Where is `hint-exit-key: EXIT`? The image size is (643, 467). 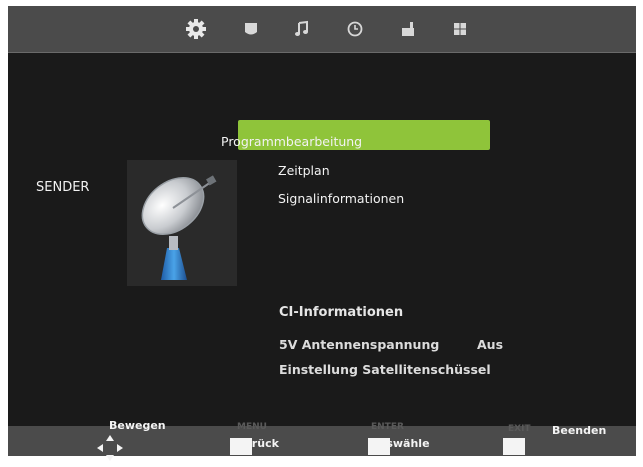
hint-exit-key: EXIT is located at coordinates (519, 429).